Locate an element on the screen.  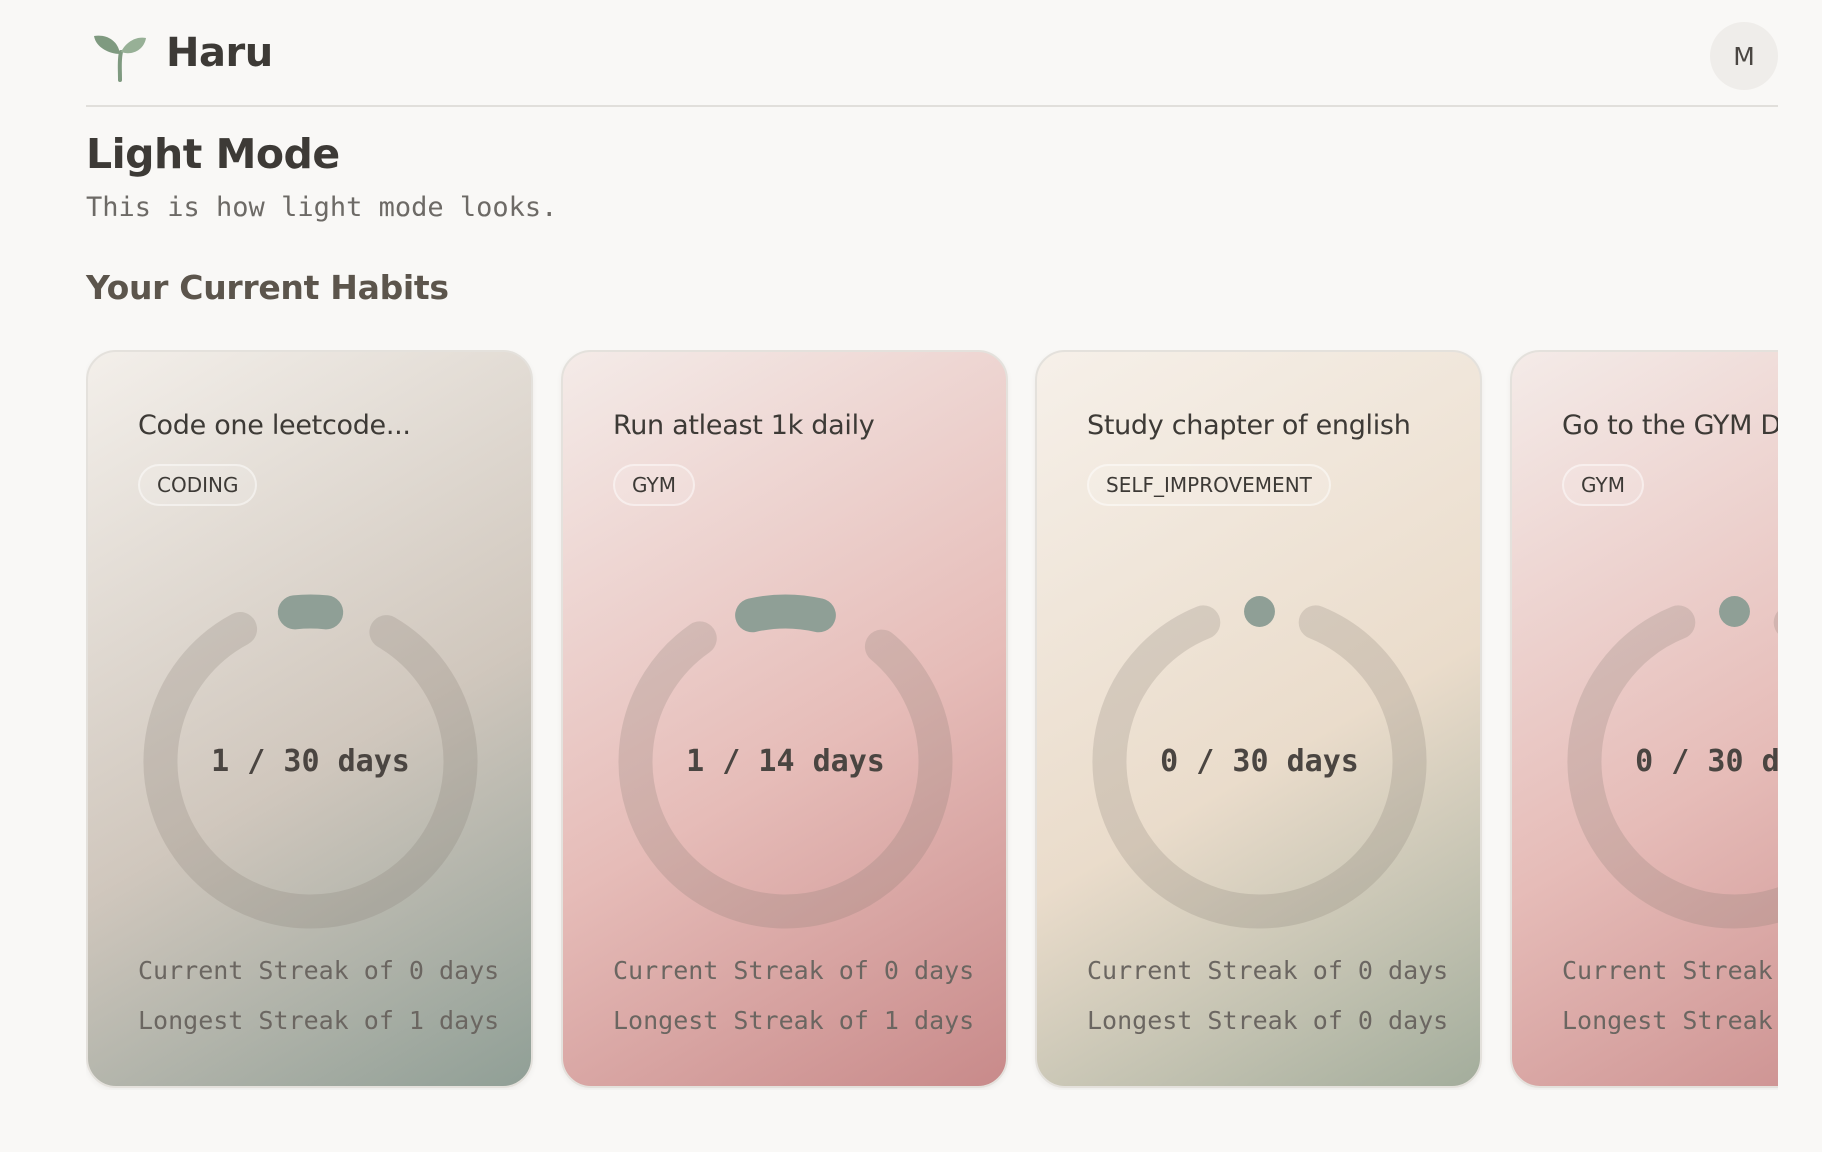
user-avatar: M is located at coordinates (1744, 56).